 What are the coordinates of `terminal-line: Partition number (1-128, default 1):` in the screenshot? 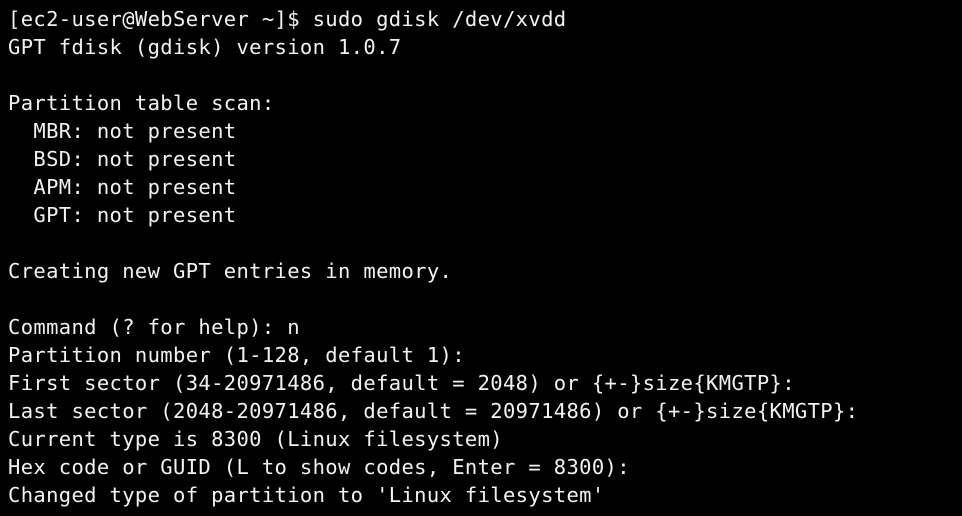 It's located at (236, 355).